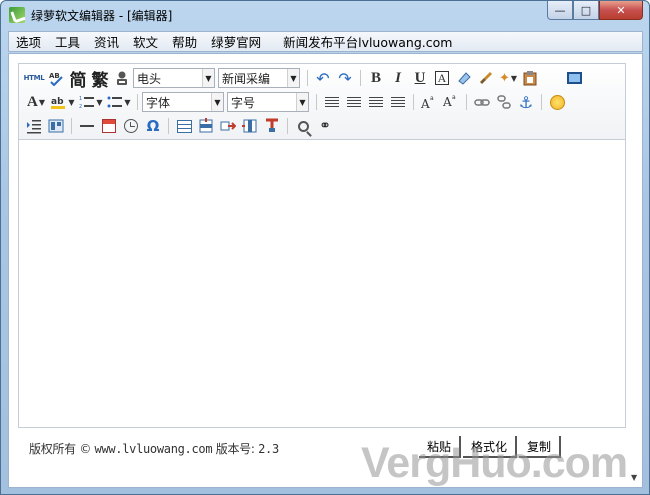  I want to click on italic-button: I, so click(398, 78).